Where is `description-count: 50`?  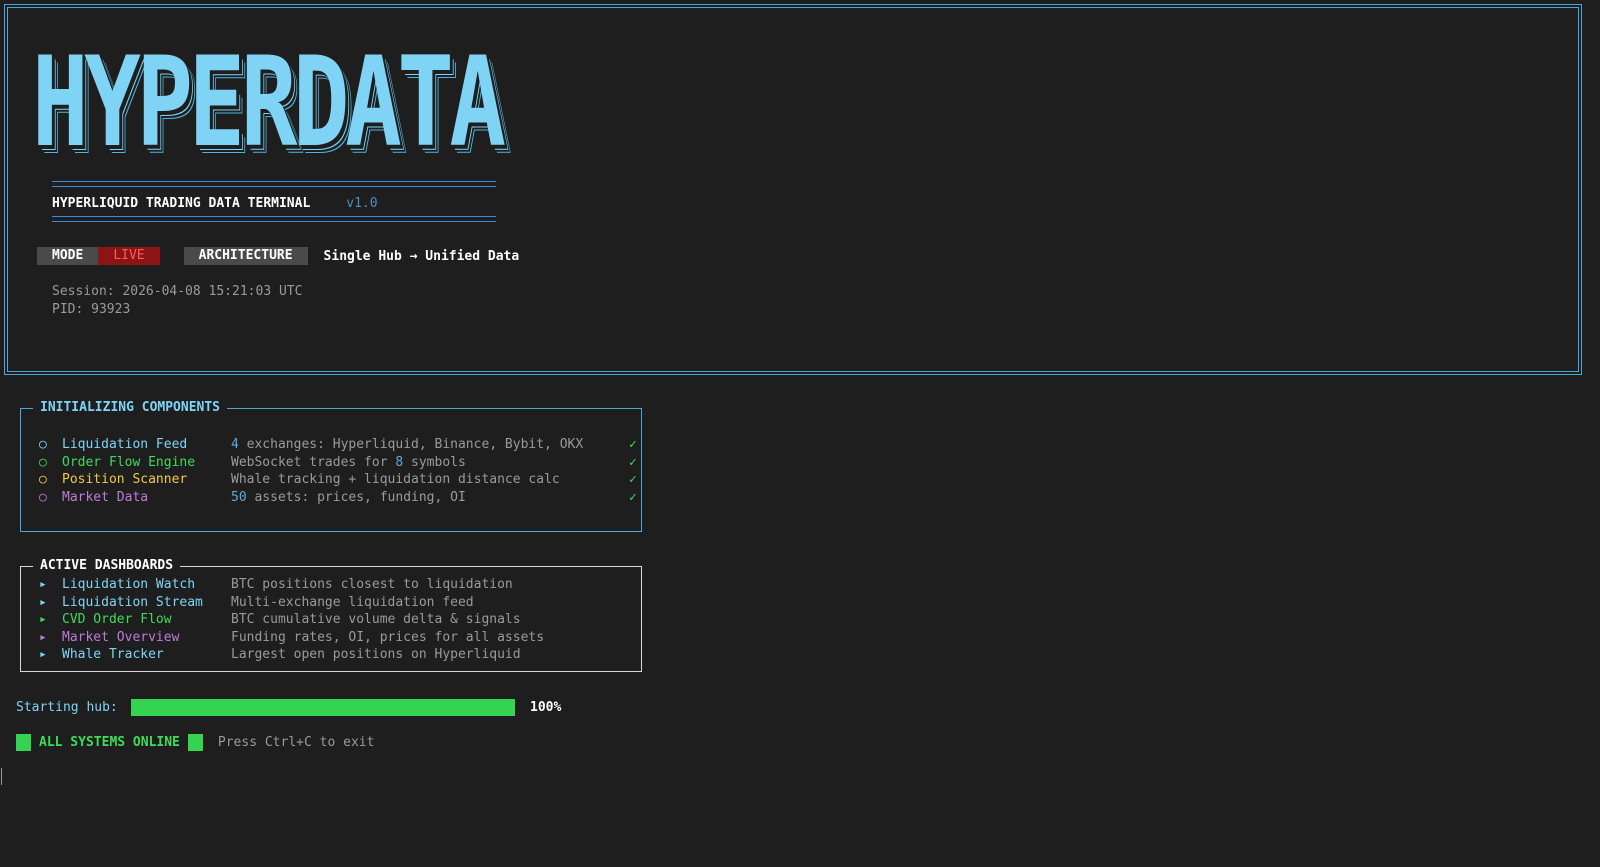 description-count: 50 is located at coordinates (239, 497).